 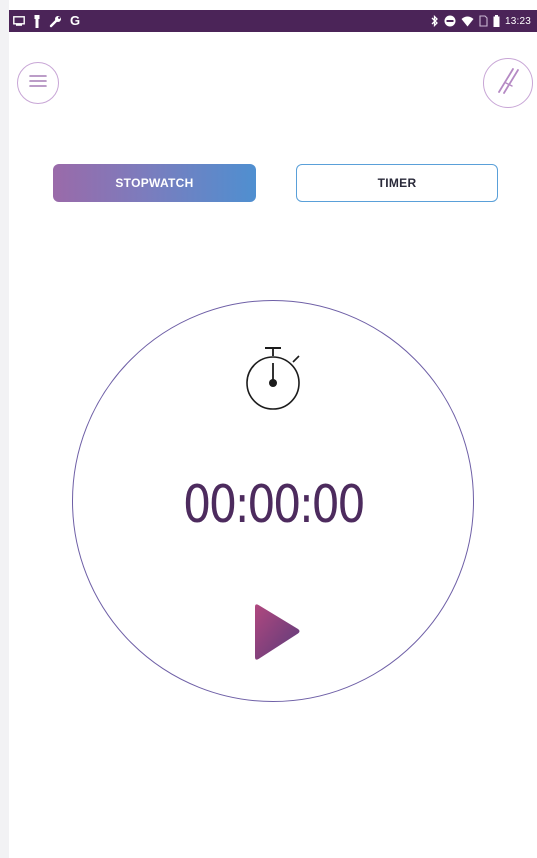 What do you see at coordinates (37, 21) in the screenshot?
I see `usb-icon` at bounding box center [37, 21].